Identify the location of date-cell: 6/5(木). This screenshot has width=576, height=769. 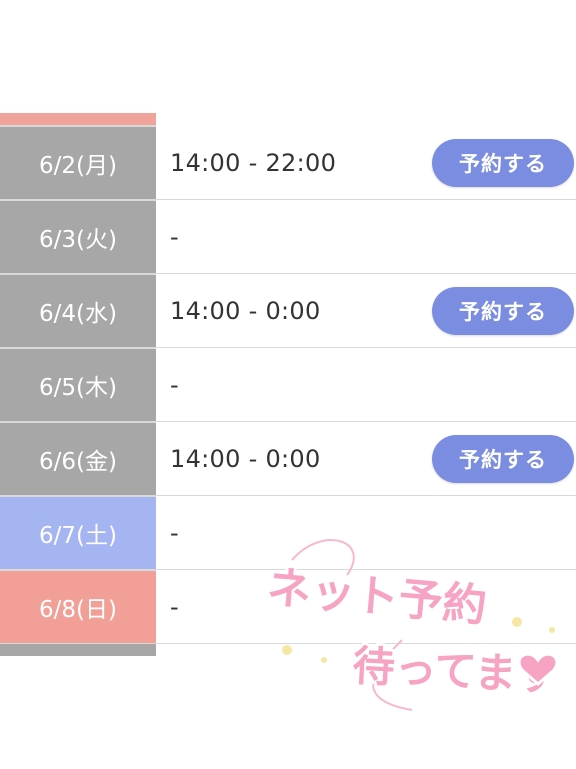
(78, 384).